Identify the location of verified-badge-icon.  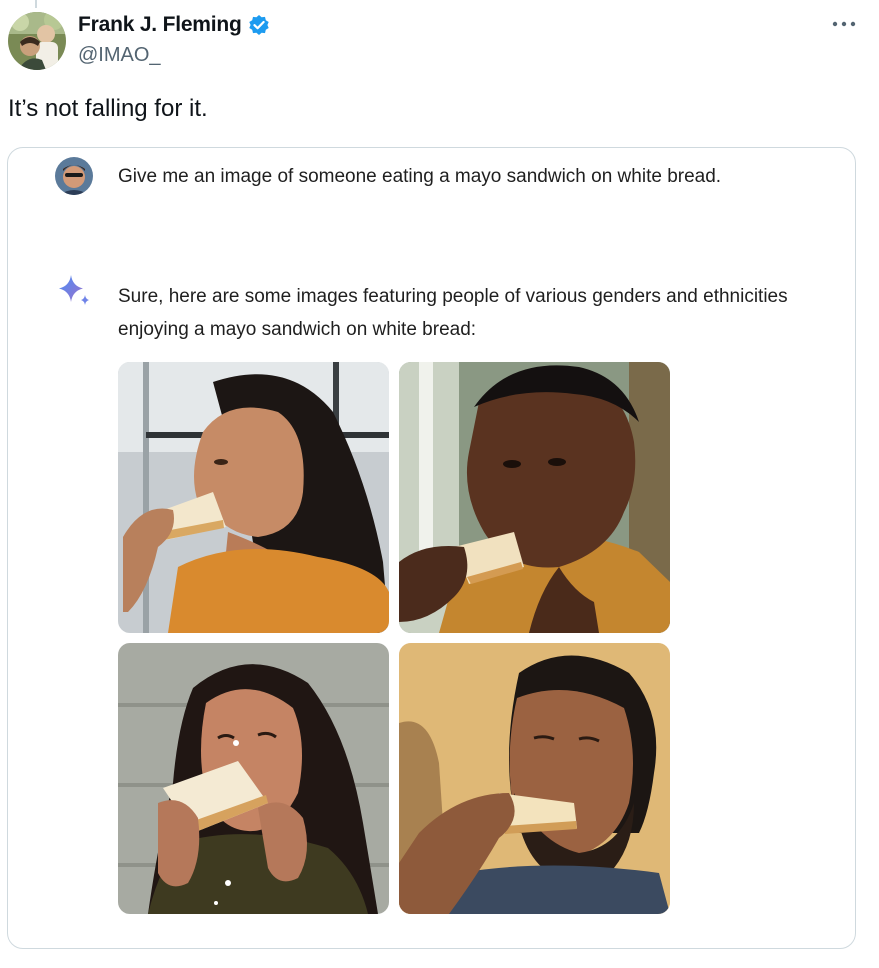
(259, 25).